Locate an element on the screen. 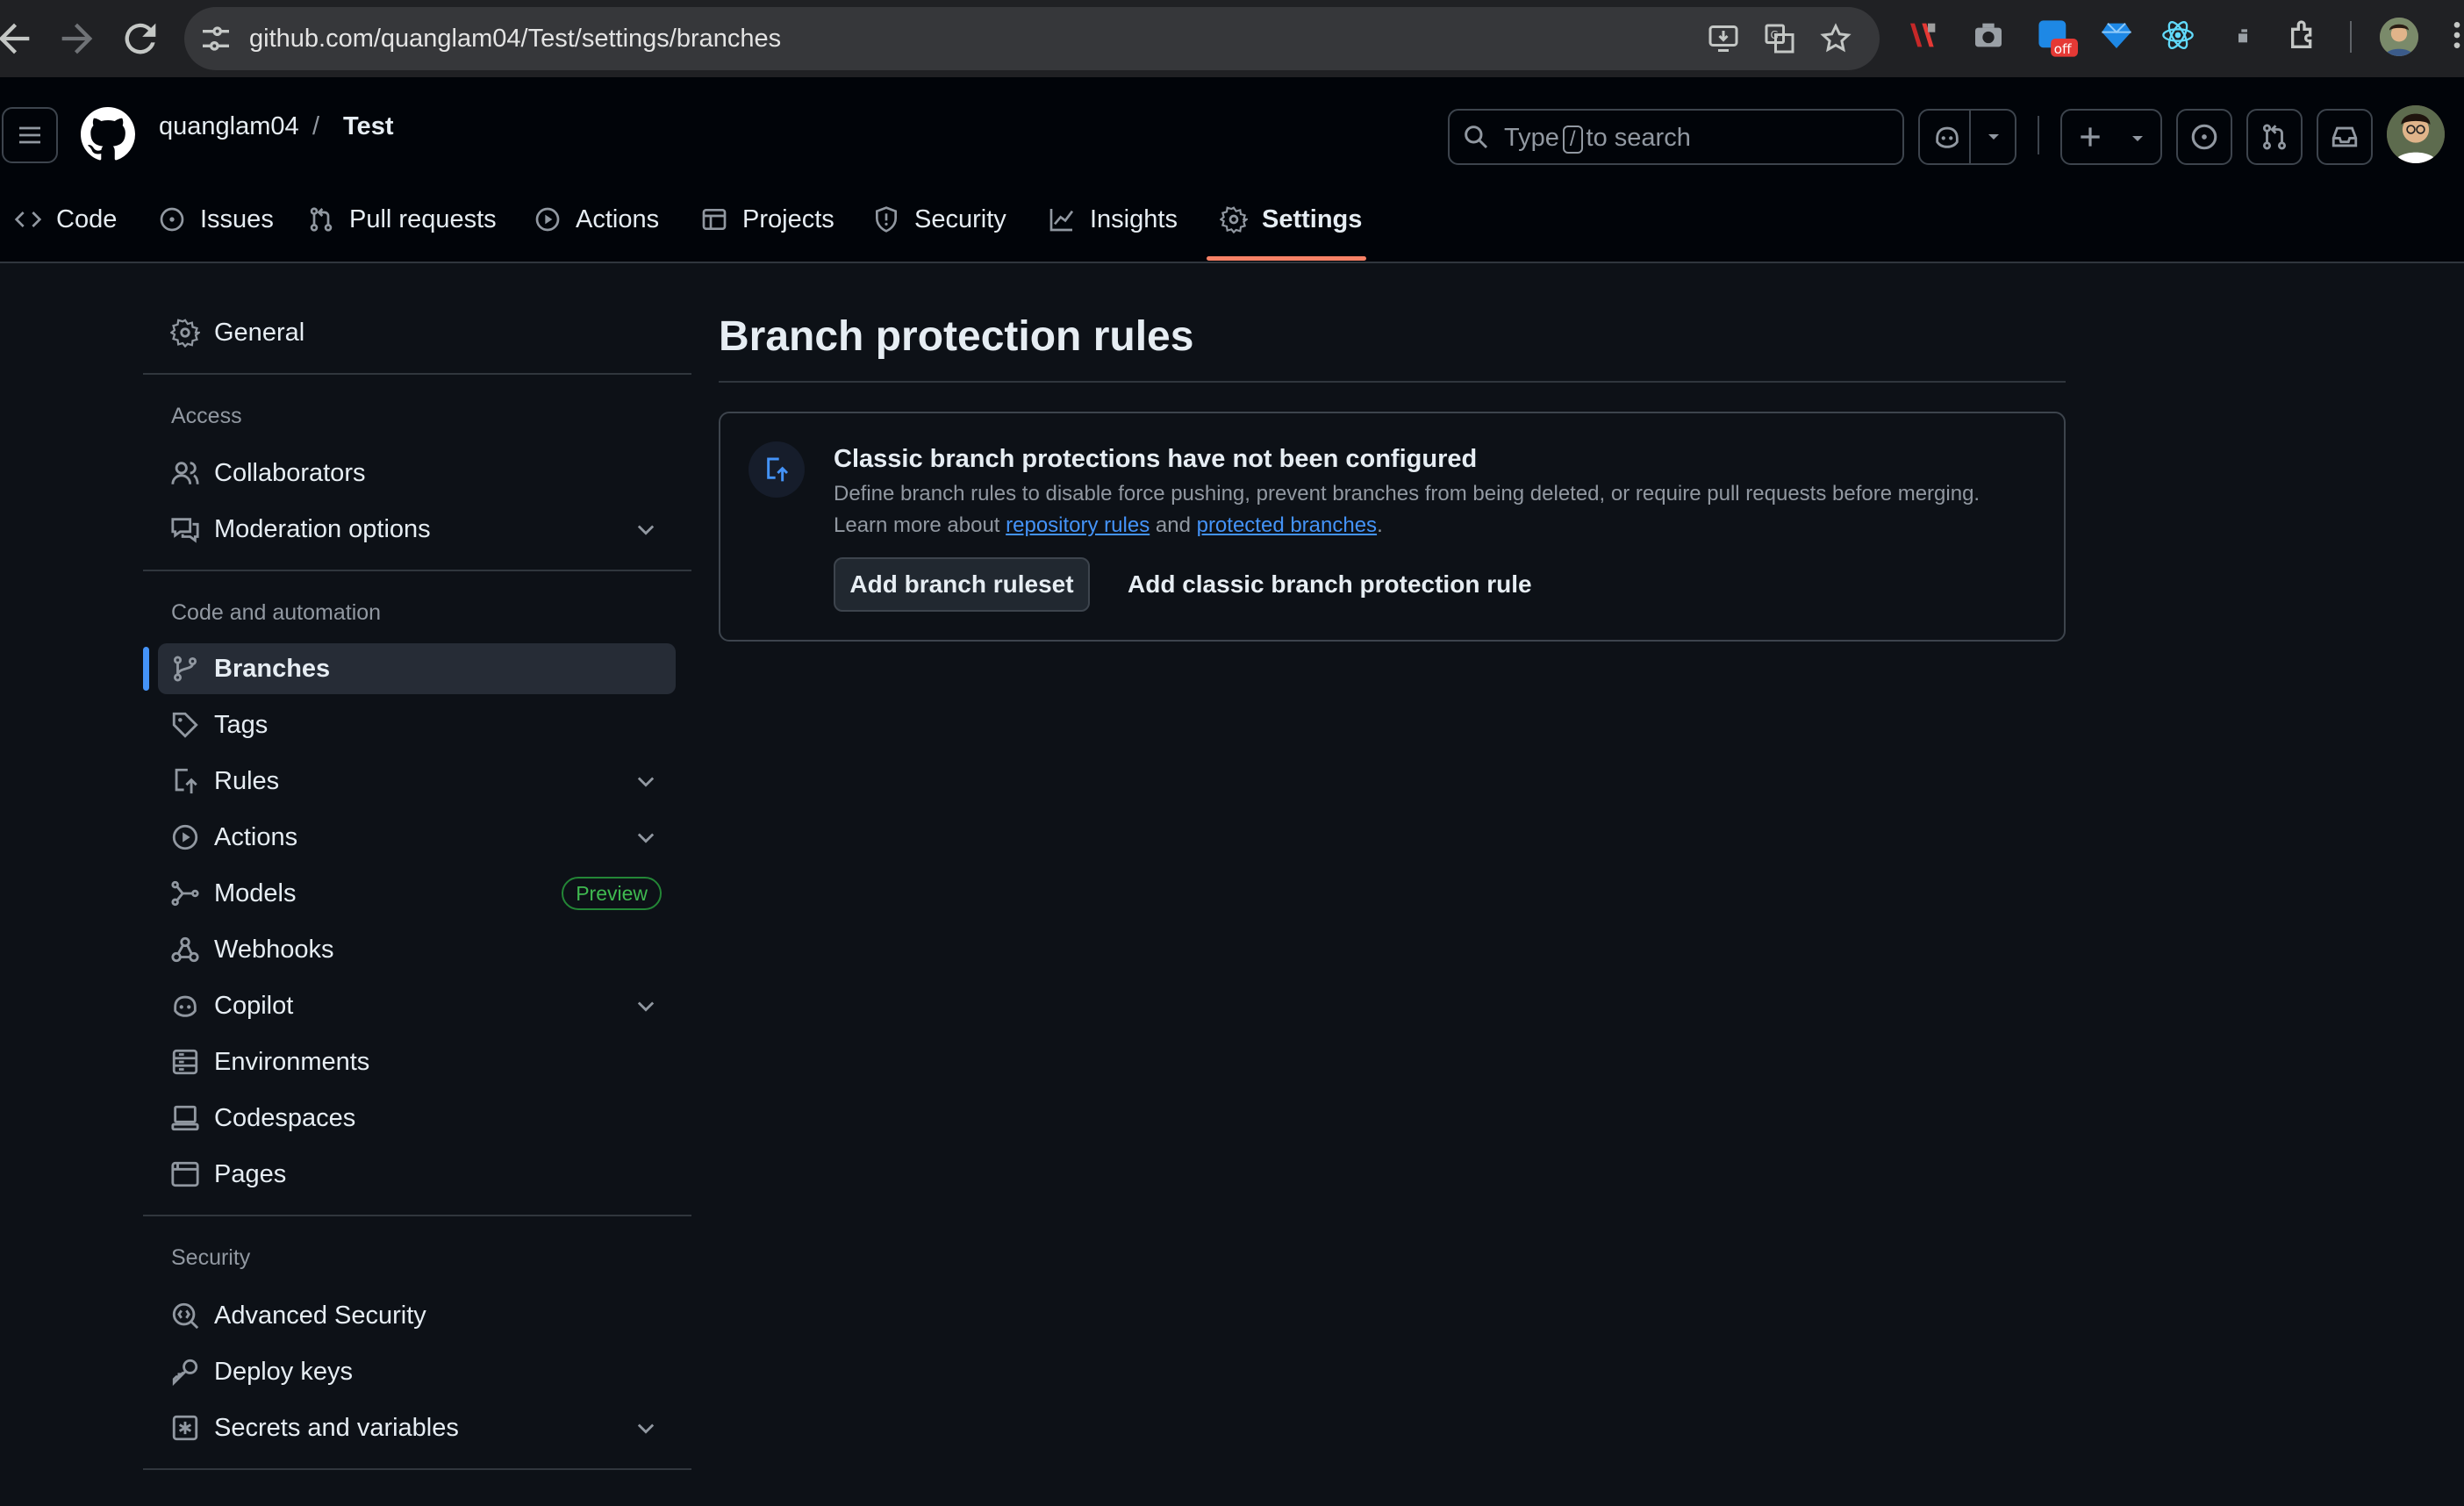 This screenshot has width=2464, height=1506. sidebar-item-environments: Environments is located at coordinates (417, 1062).